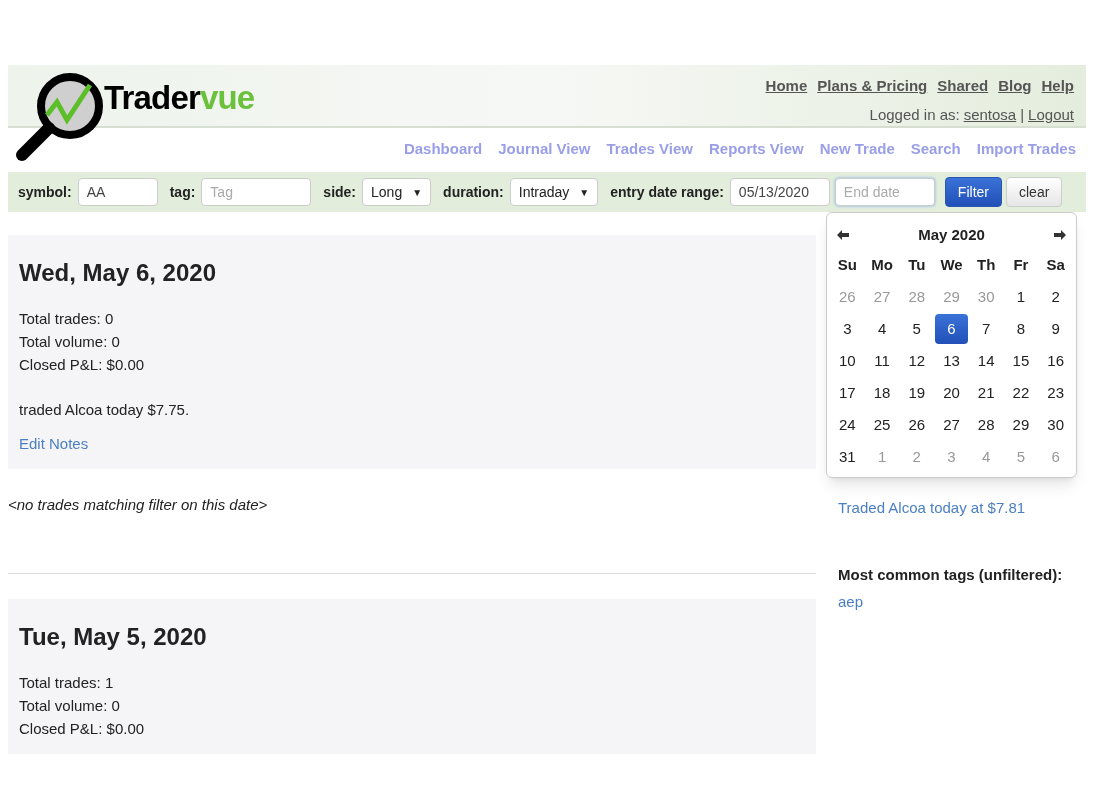  What do you see at coordinates (914, 114) in the screenshot?
I see `login-label: Logged in as:` at bounding box center [914, 114].